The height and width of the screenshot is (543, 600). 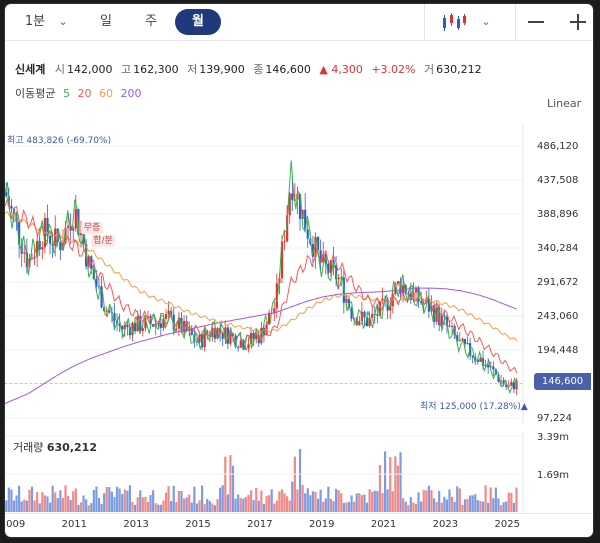 I want to click on tab-month: 월, so click(x=198, y=22).